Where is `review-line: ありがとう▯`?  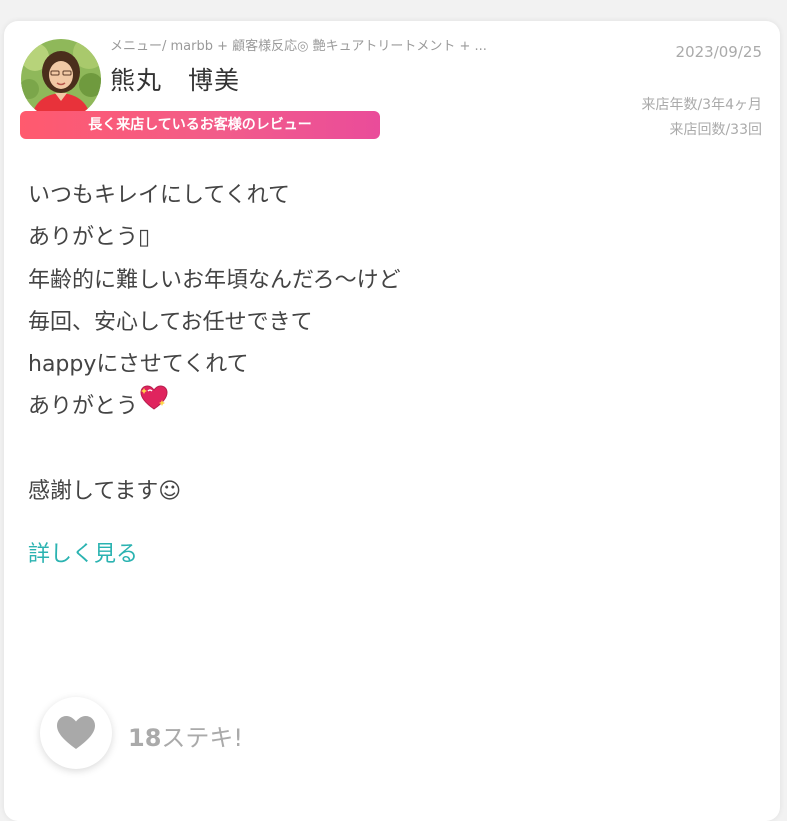 review-line: ありがとう▯ is located at coordinates (89, 238).